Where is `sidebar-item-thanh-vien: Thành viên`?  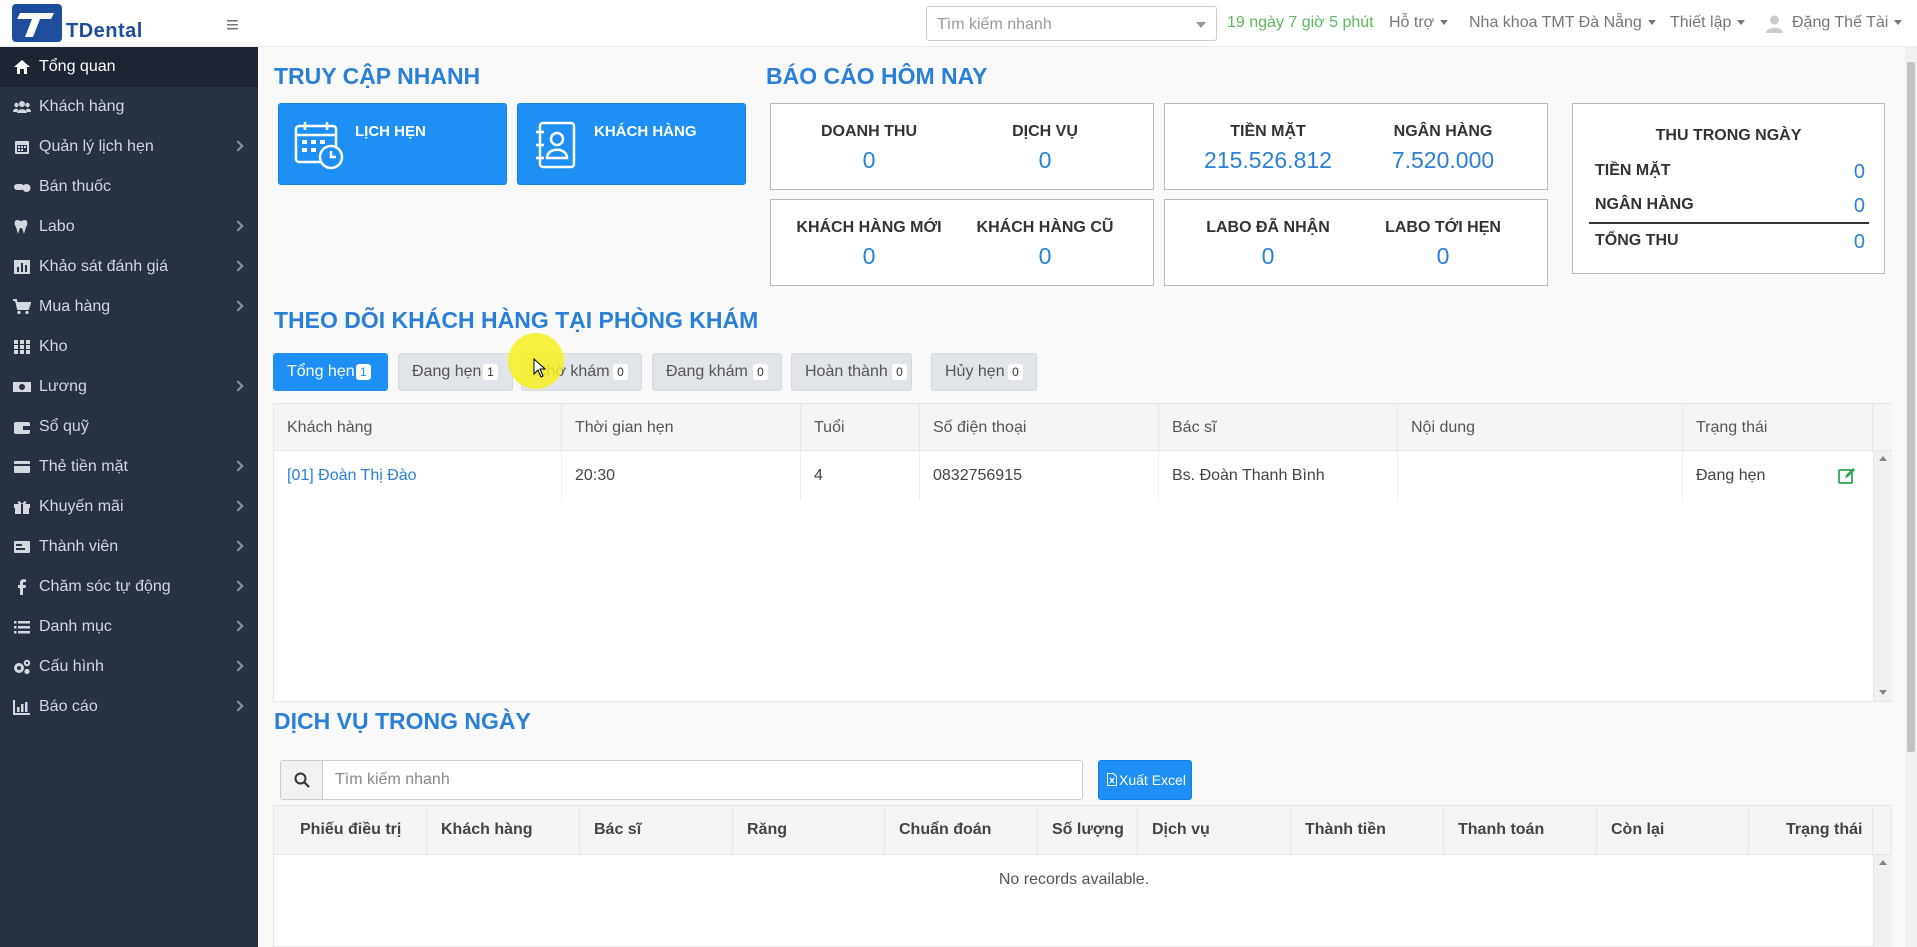
sidebar-item-thanh-vien: Thành viên is located at coordinates (129, 547).